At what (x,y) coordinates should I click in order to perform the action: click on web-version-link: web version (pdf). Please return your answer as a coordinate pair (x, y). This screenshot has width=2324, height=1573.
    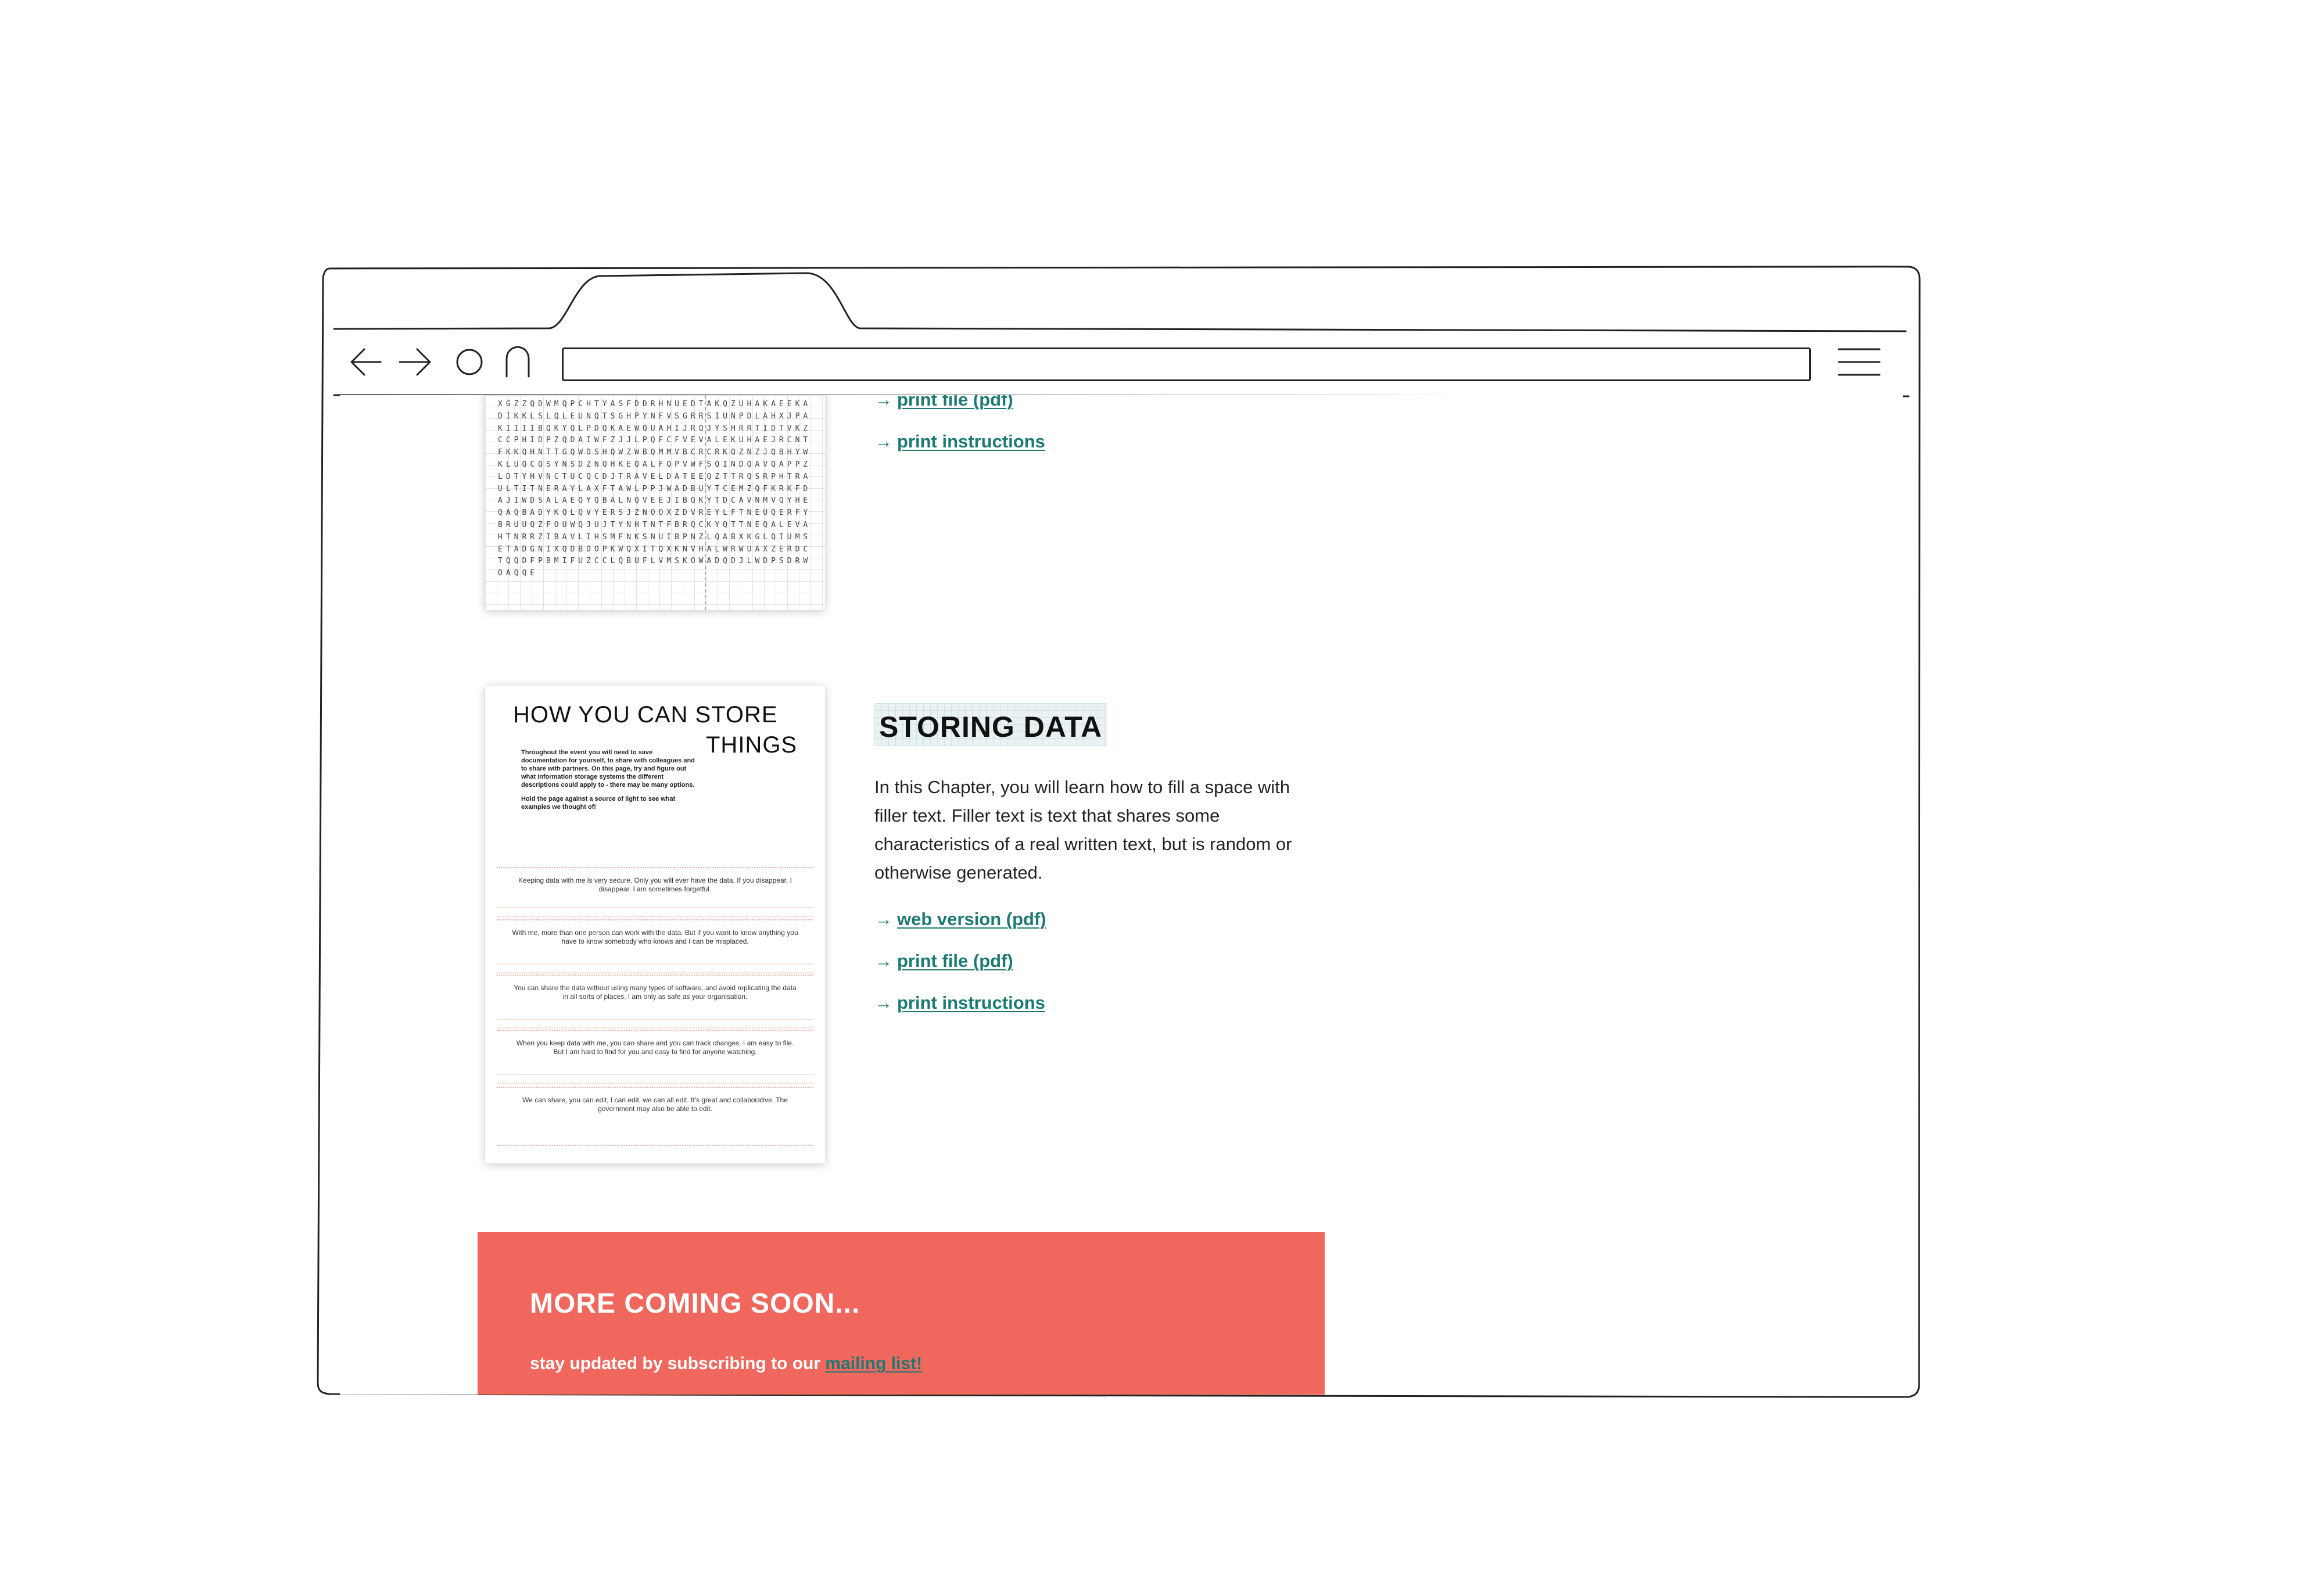
    Looking at the image, I should click on (971, 919).